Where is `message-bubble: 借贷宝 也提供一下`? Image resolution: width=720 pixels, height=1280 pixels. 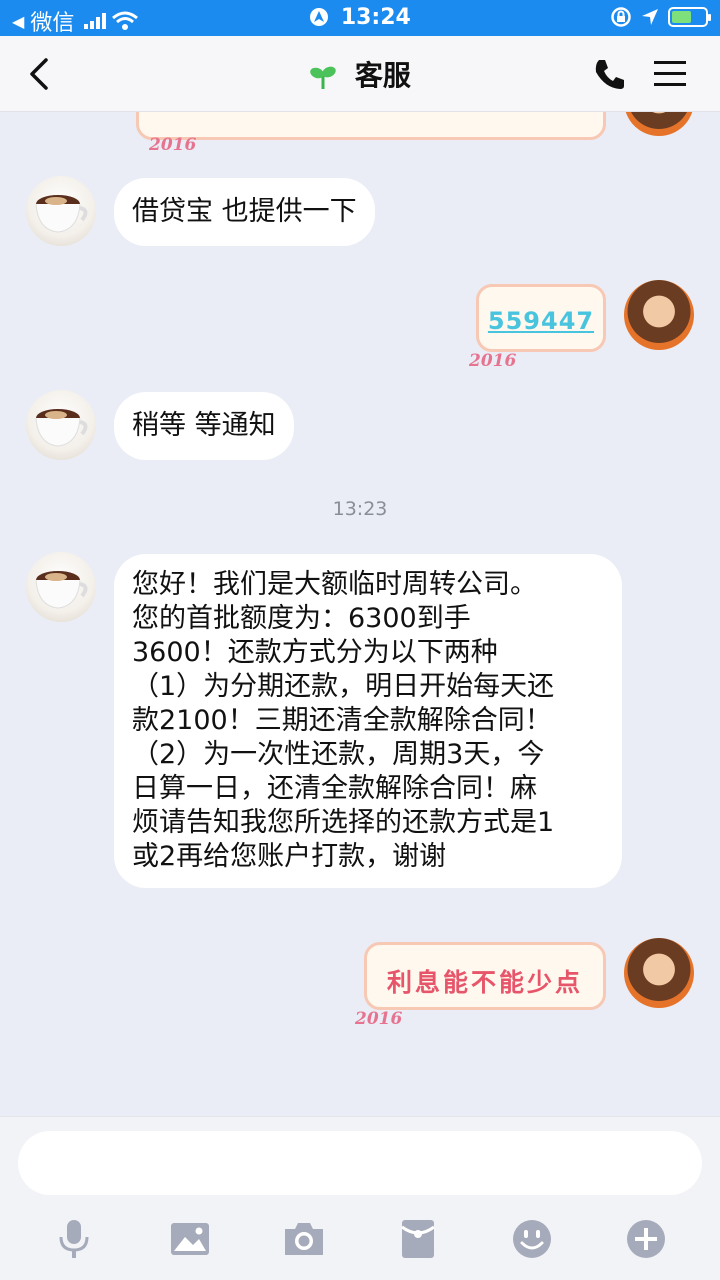 message-bubble: 借贷宝 也提供一下 is located at coordinates (244, 212).